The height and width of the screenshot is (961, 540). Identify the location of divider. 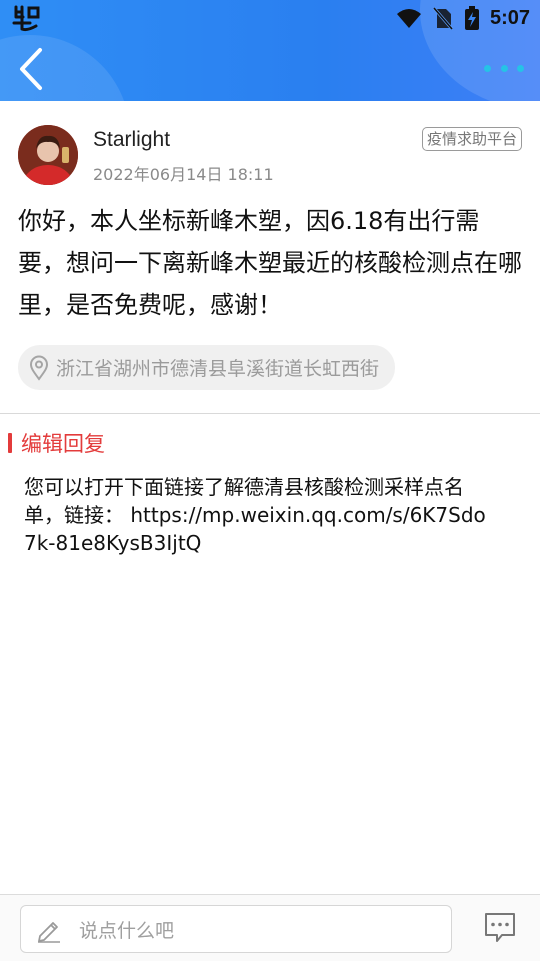
(270, 413).